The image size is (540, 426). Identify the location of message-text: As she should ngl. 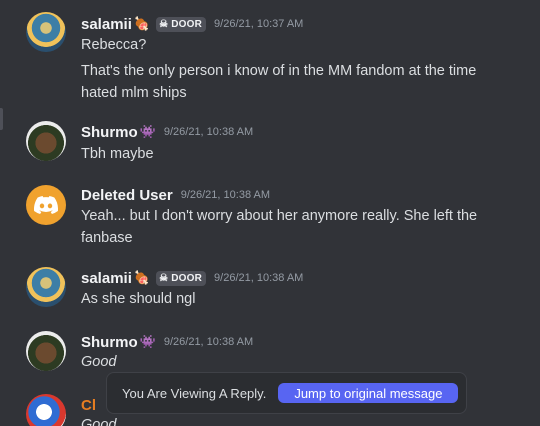
(138, 299).